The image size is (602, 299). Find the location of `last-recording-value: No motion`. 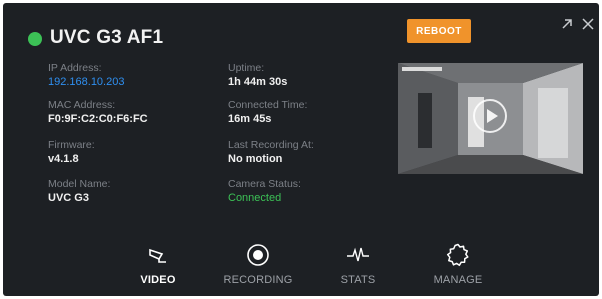

last-recording-value: No motion is located at coordinates (255, 159).